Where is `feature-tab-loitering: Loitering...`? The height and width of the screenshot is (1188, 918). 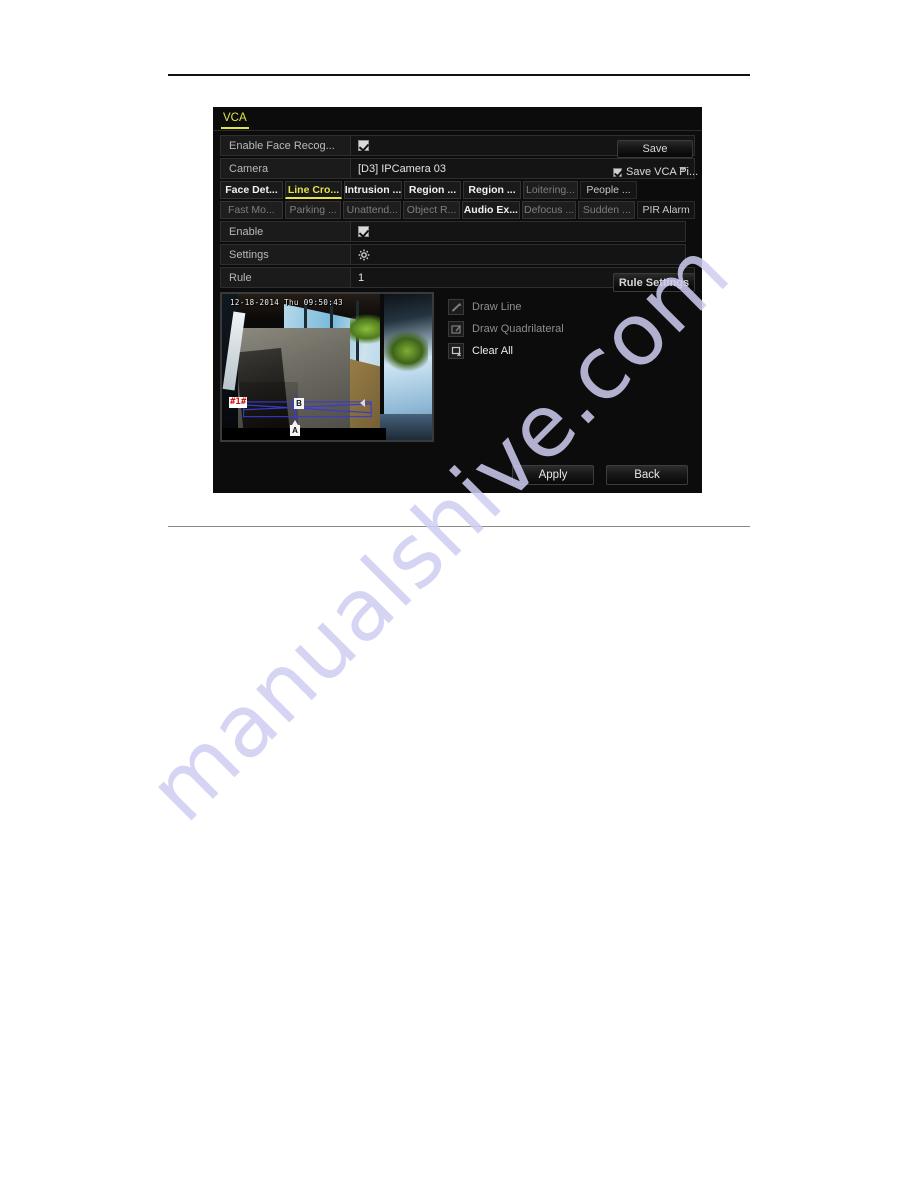 feature-tab-loitering: Loitering... is located at coordinates (550, 190).